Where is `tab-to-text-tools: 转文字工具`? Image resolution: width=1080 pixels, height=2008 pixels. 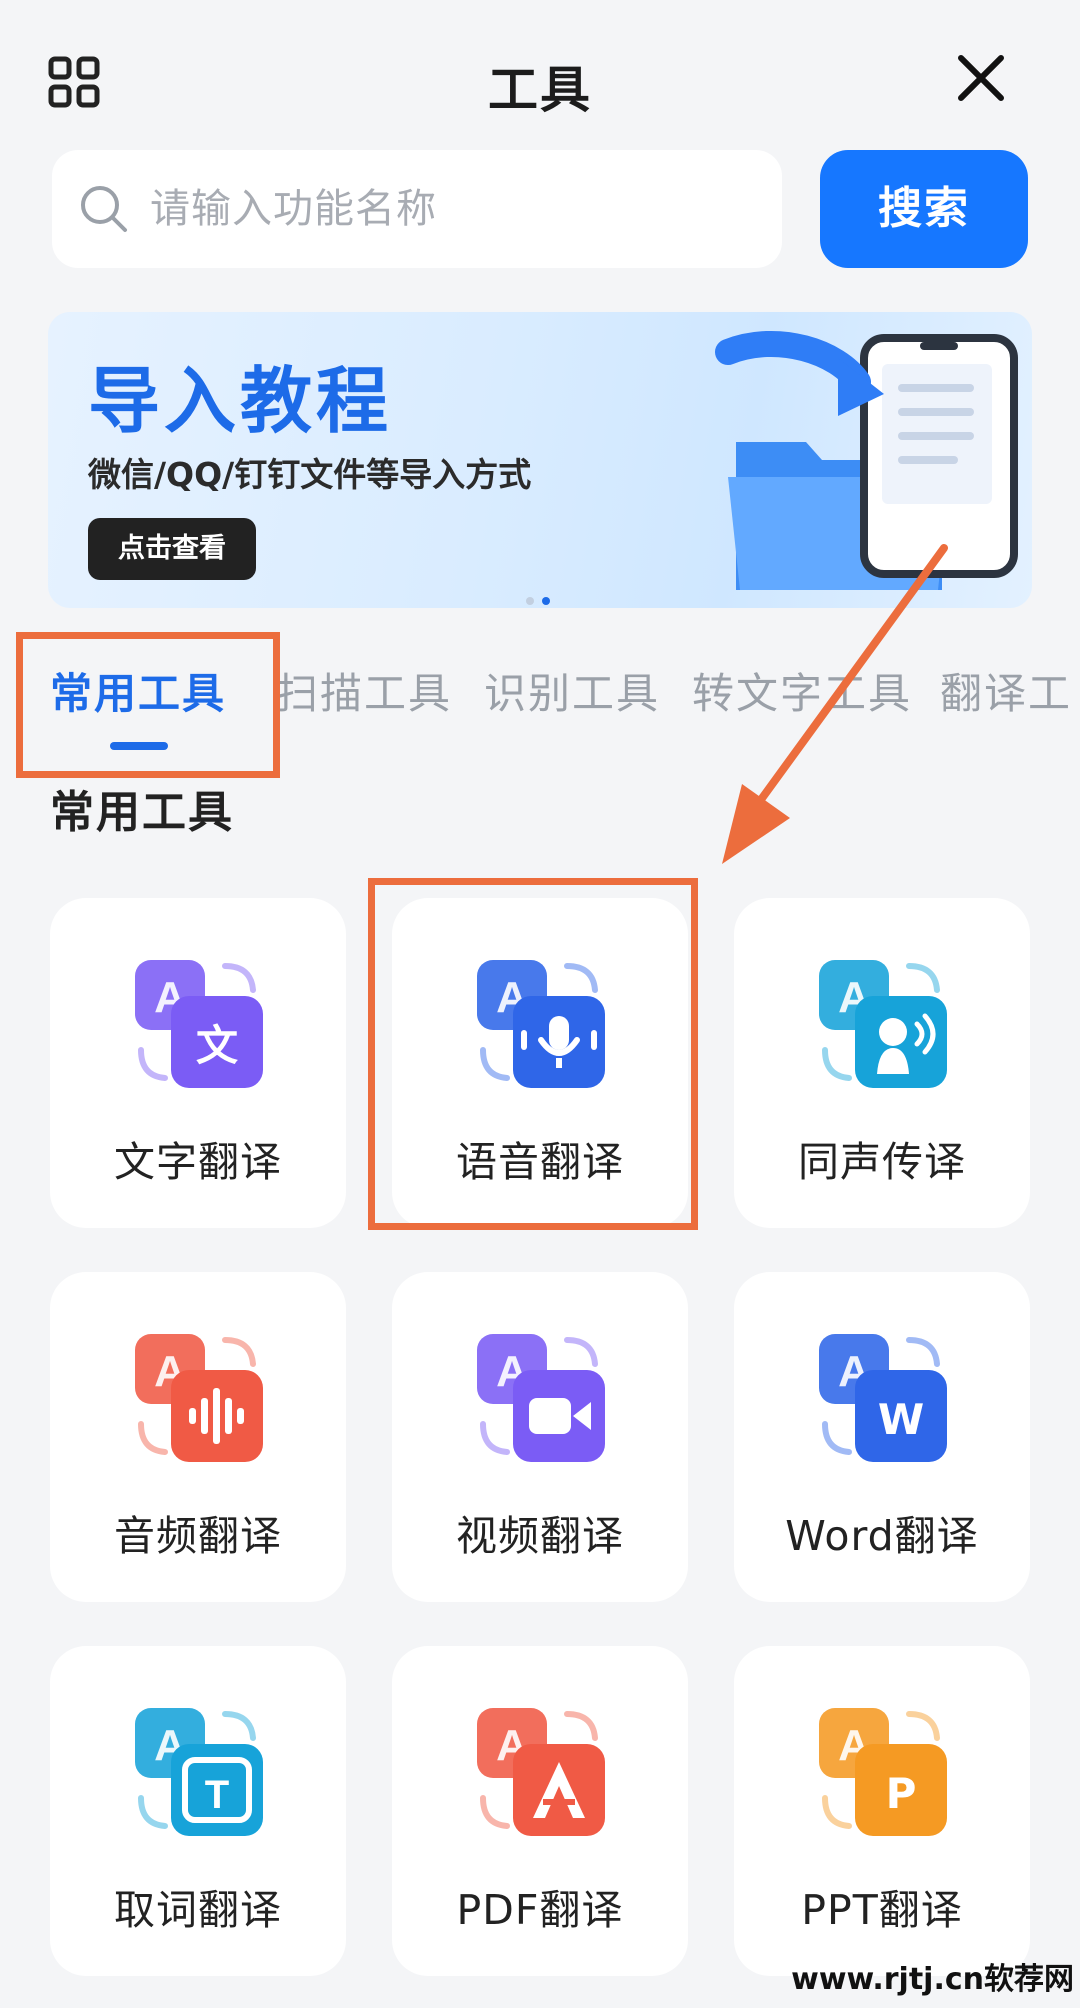
tab-to-text-tools: 转文字工具 is located at coordinates (802, 690).